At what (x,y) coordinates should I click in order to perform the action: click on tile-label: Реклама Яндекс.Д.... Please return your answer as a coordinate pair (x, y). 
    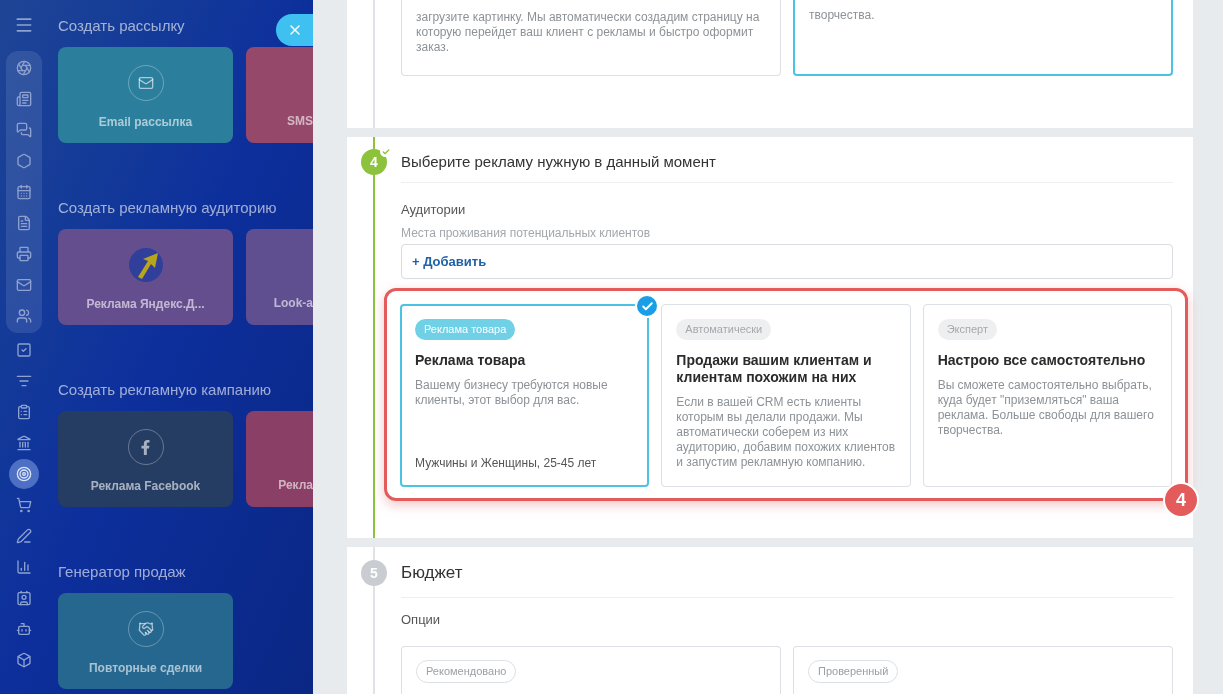
    Looking at the image, I should click on (145, 304).